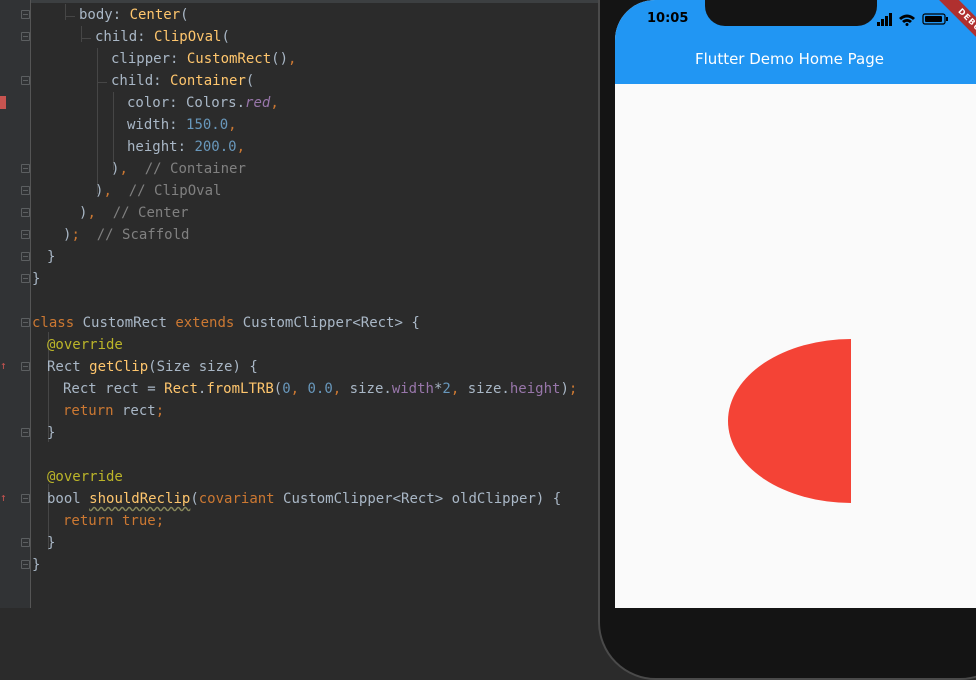 The width and height of the screenshot is (976, 680). What do you see at coordinates (907, 20) in the screenshot?
I see `wifi-icon` at bounding box center [907, 20].